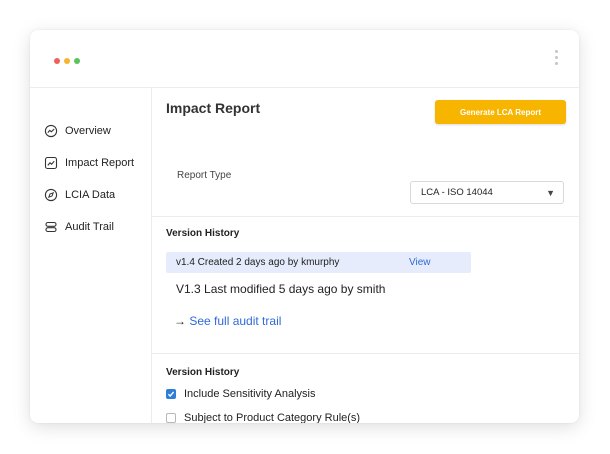 The image size is (610, 454). Describe the element at coordinates (258, 262) in the screenshot. I see `version-latest-text: v1.4 Created 2 days ago by kmurphy` at that location.